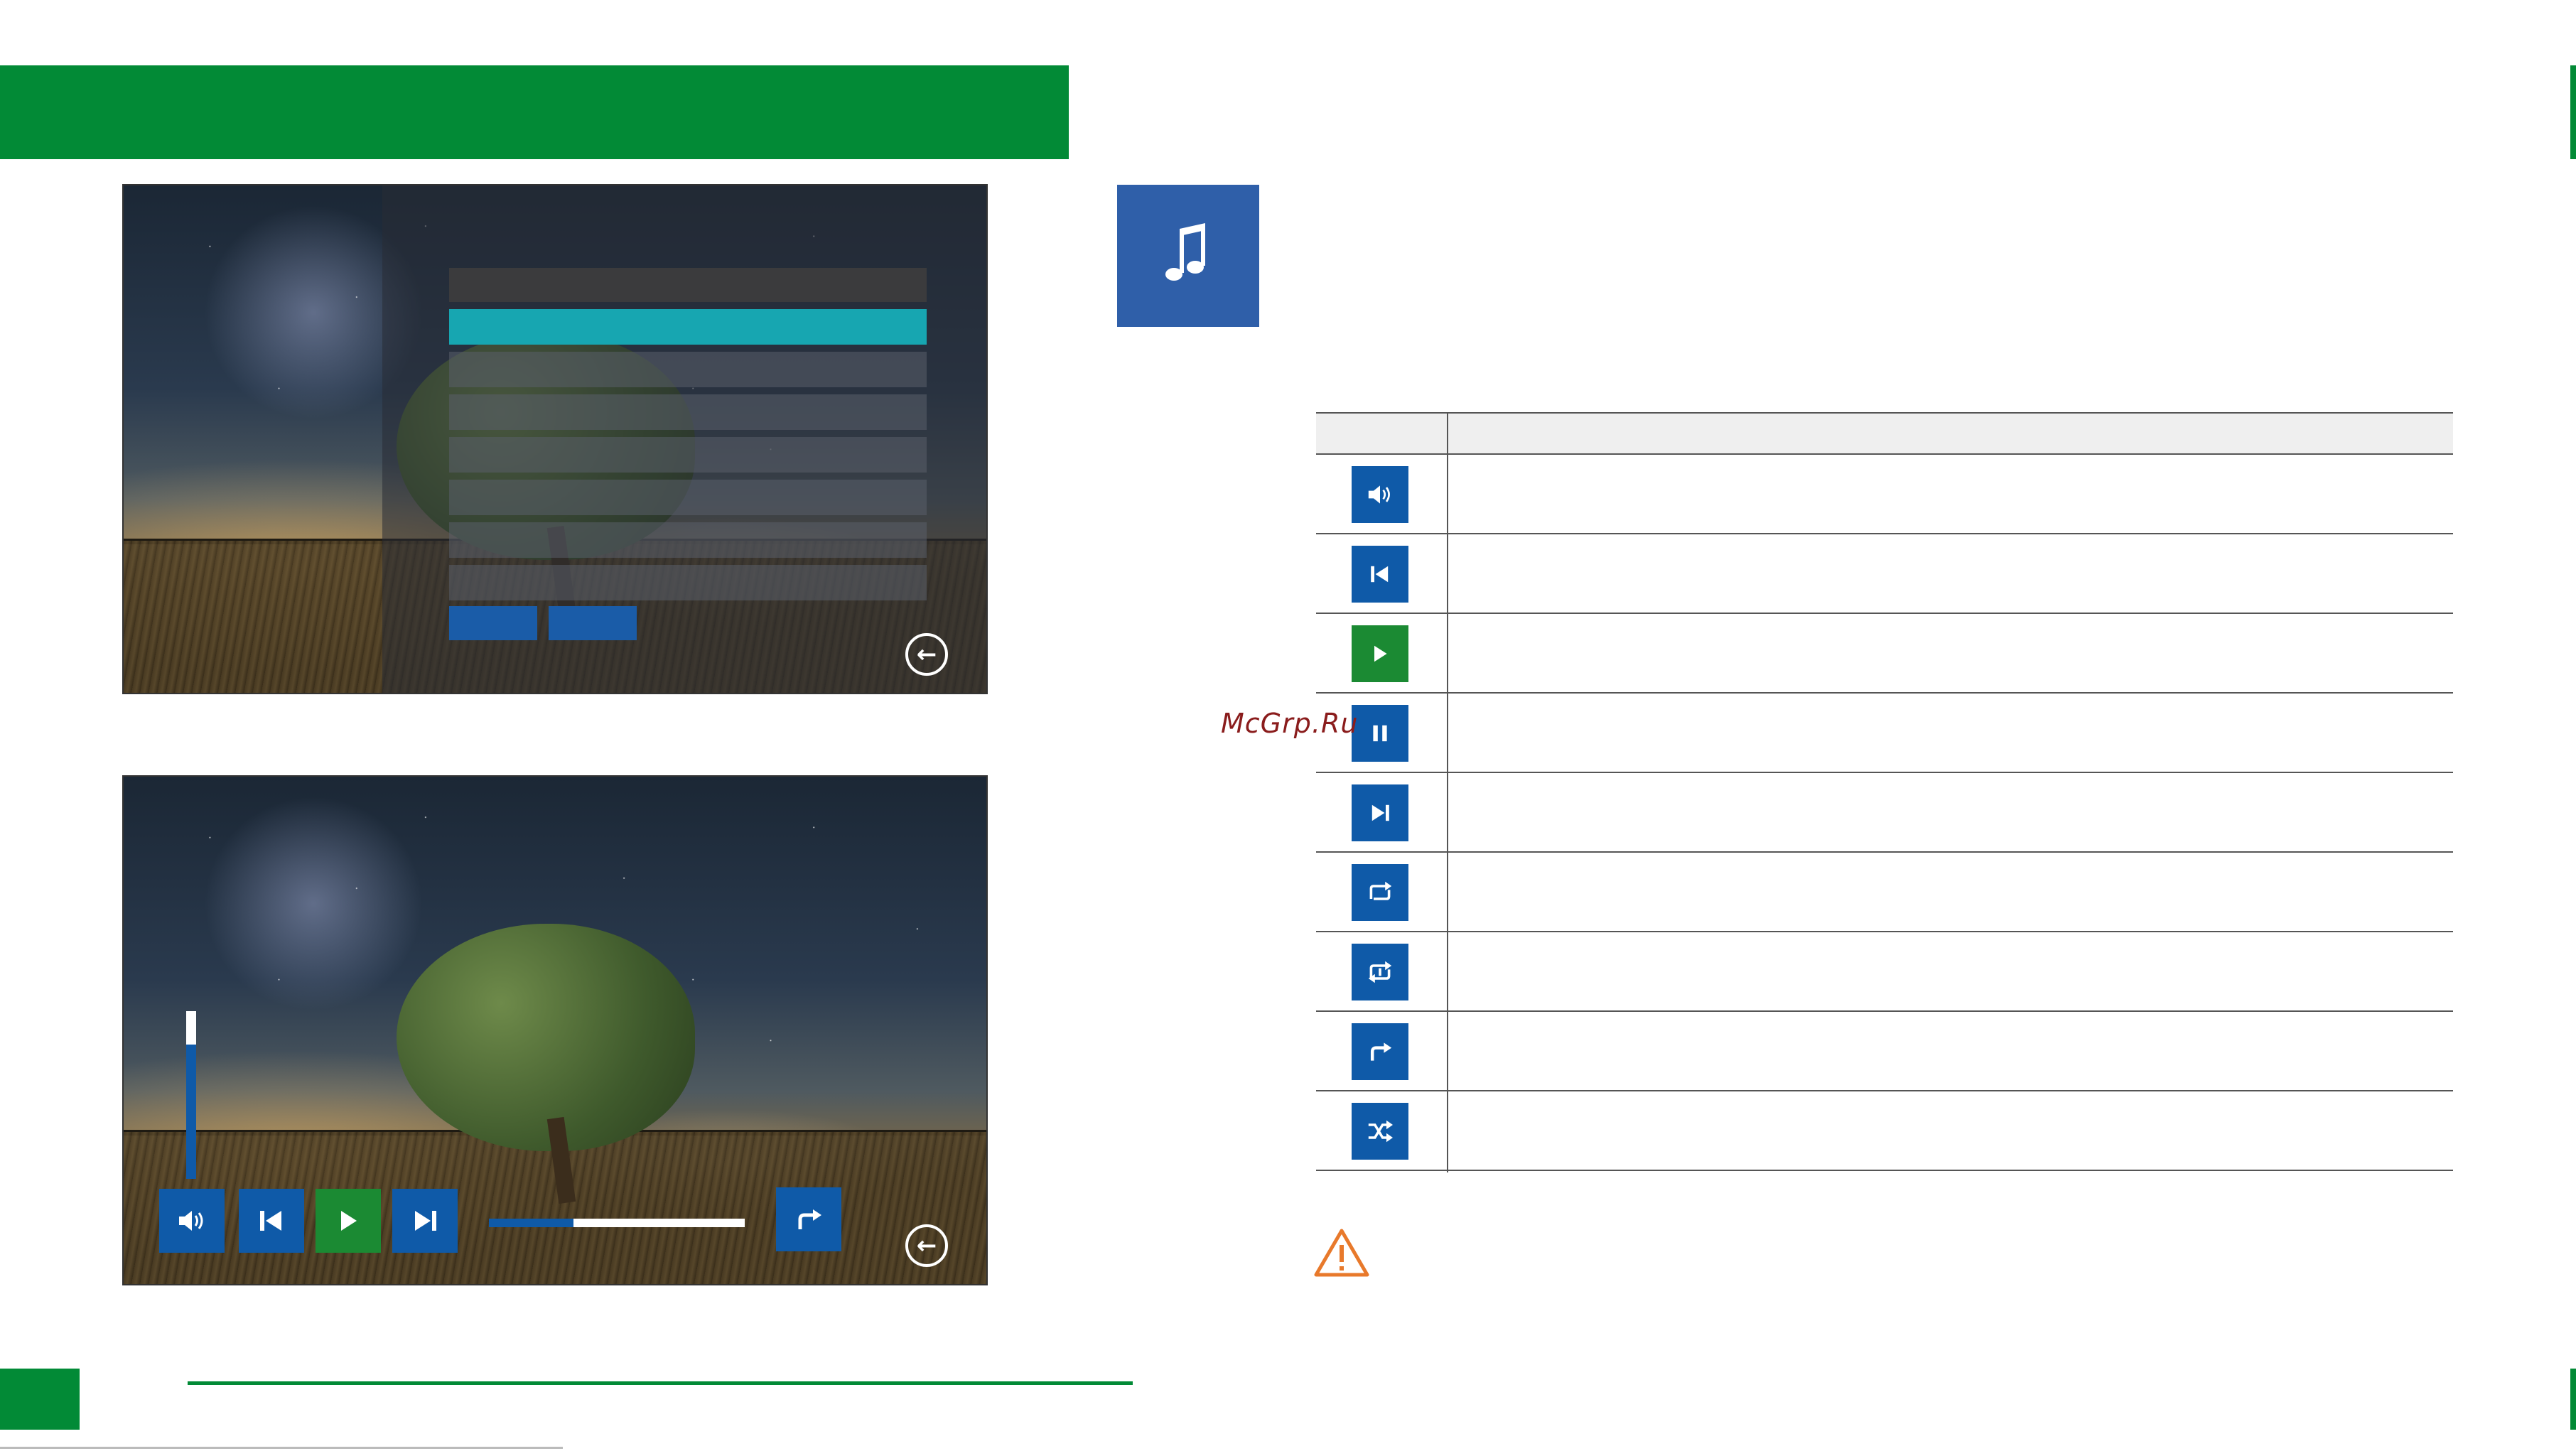 The image size is (2576, 1451). Describe the element at coordinates (1380, 972) in the screenshot. I see `repeat-one-icon` at that location.